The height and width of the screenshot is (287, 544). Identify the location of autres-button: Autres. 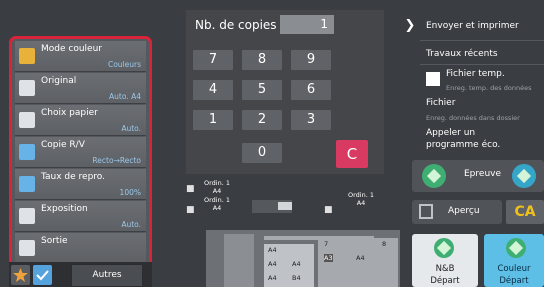
(107, 275).